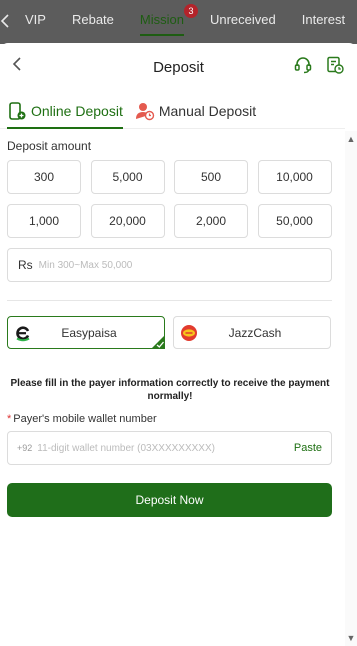  Describe the element at coordinates (44, 177) in the screenshot. I see `amount-option: 300` at that location.